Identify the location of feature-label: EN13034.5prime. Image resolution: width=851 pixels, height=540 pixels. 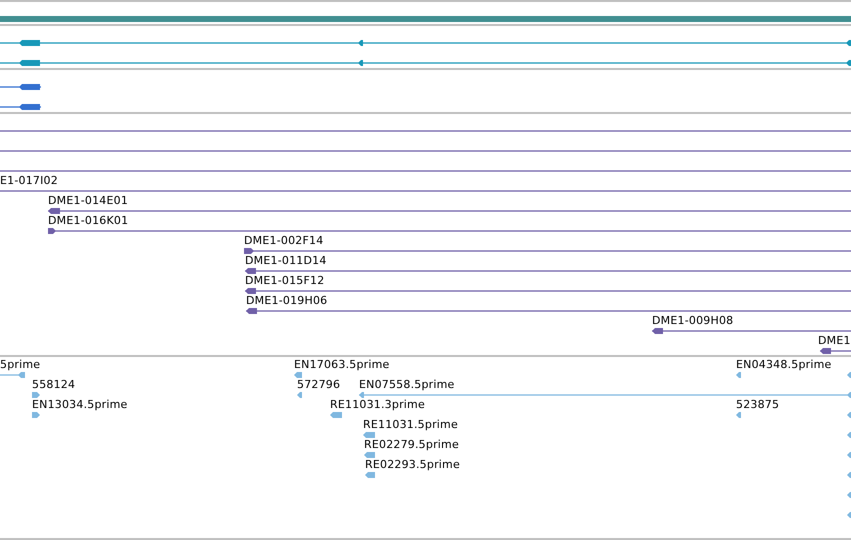
(80, 404).